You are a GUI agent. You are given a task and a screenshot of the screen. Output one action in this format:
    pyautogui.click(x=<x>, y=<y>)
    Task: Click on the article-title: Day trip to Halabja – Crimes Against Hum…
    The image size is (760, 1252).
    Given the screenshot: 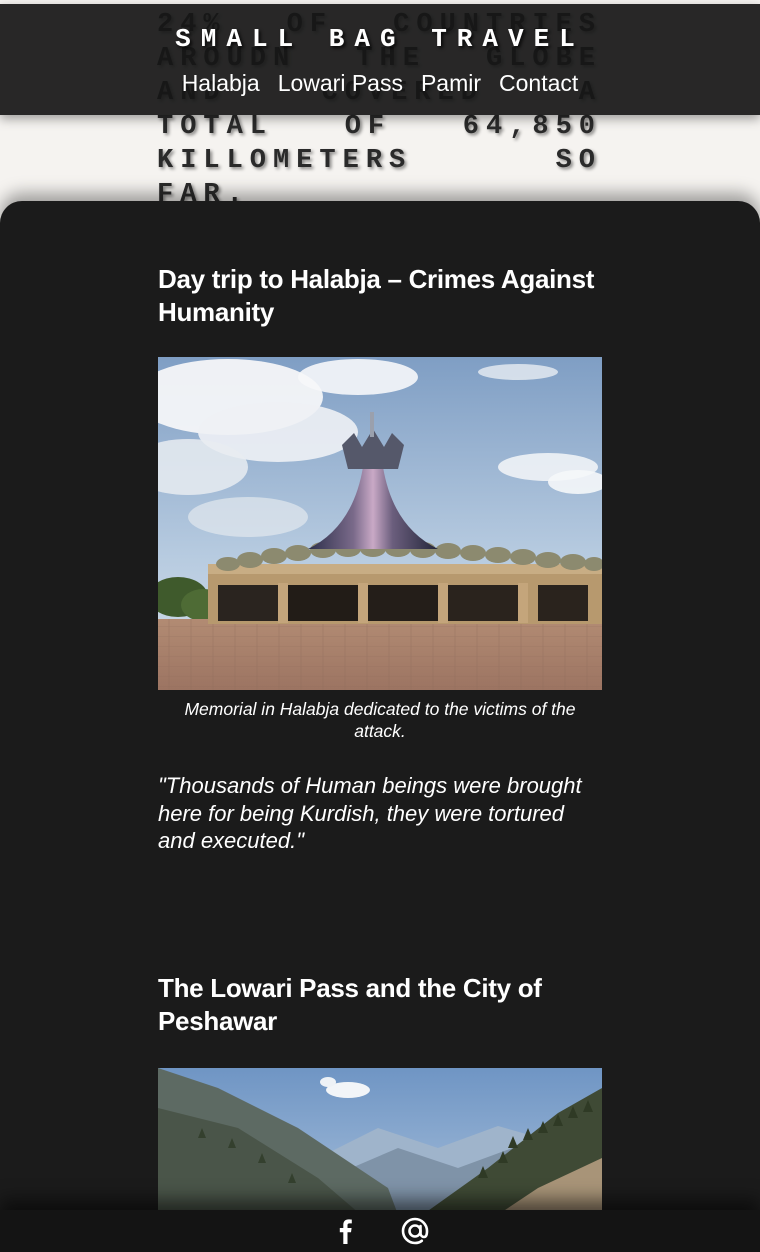 What is the action you would take?
    pyautogui.click(x=380, y=296)
    